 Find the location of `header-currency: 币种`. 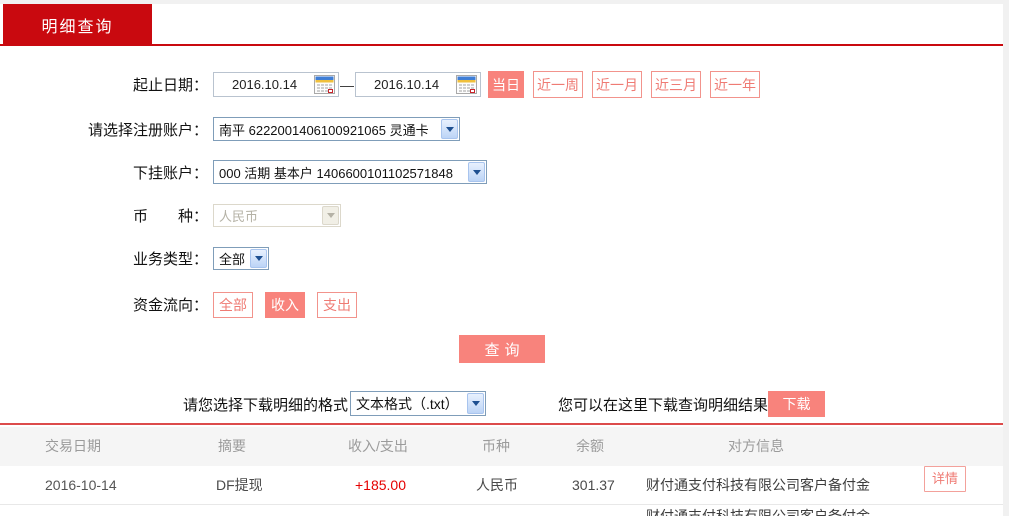

header-currency: 币种 is located at coordinates (496, 446).